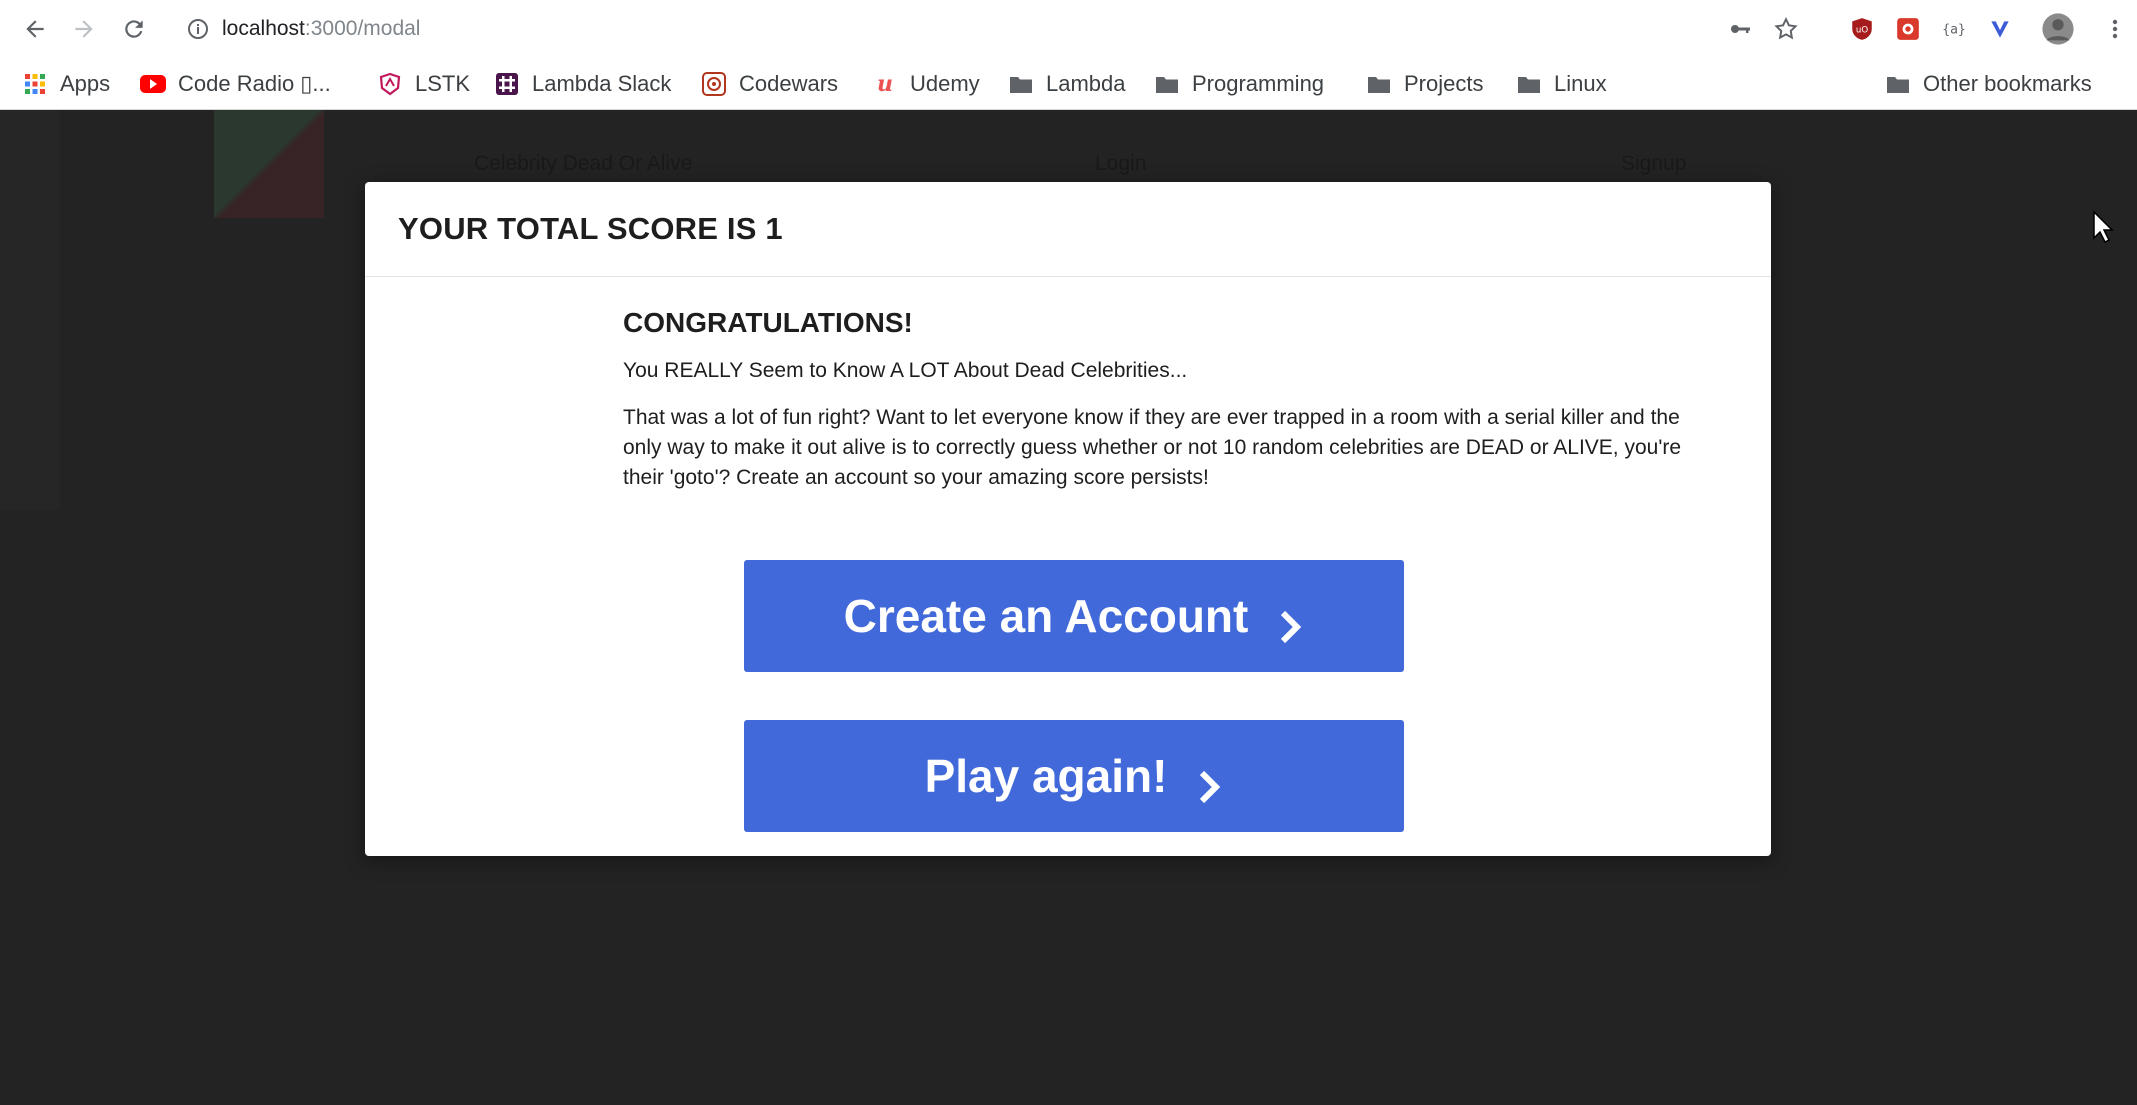  What do you see at coordinates (1740, 29) in the screenshot?
I see `key-icon` at bounding box center [1740, 29].